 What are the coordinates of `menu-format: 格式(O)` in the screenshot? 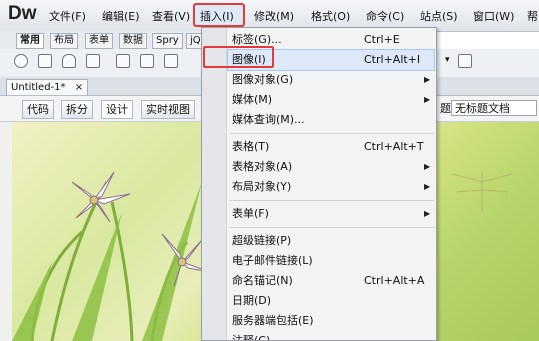 It's located at (330, 17).